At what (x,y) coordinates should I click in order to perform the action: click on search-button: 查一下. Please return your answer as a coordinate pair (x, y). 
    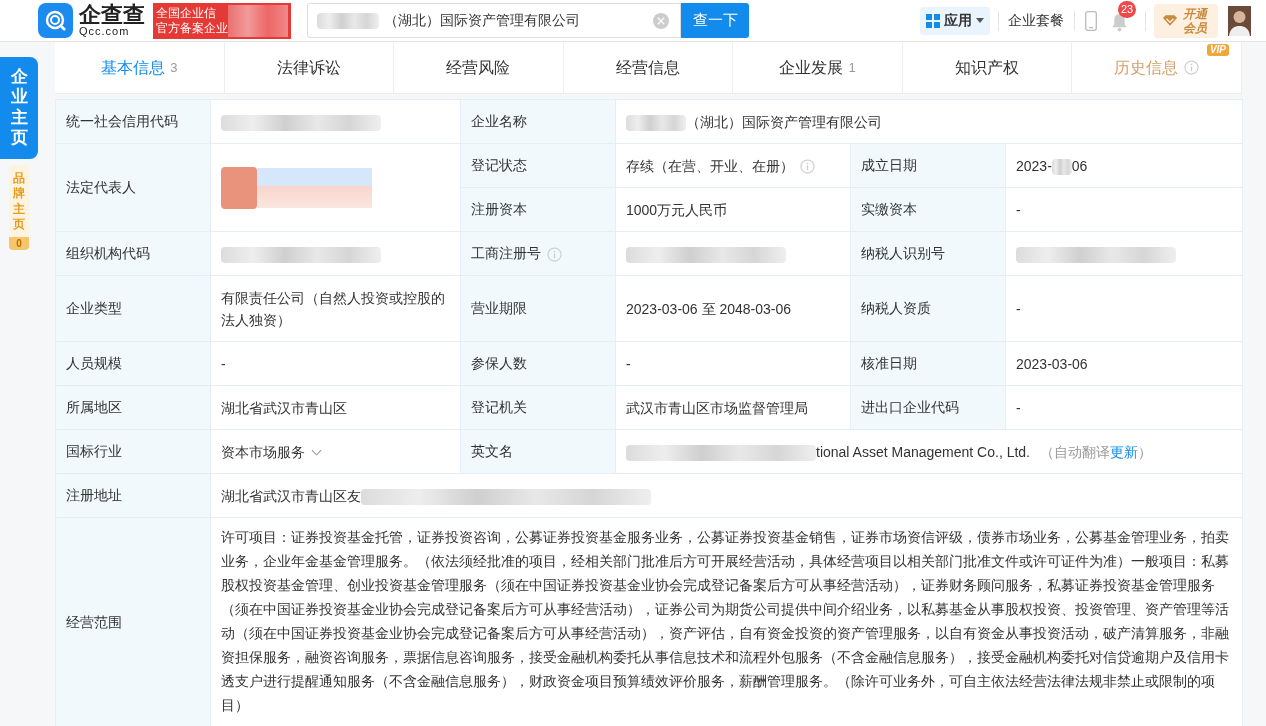
    Looking at the image, I should click on (715, 20).